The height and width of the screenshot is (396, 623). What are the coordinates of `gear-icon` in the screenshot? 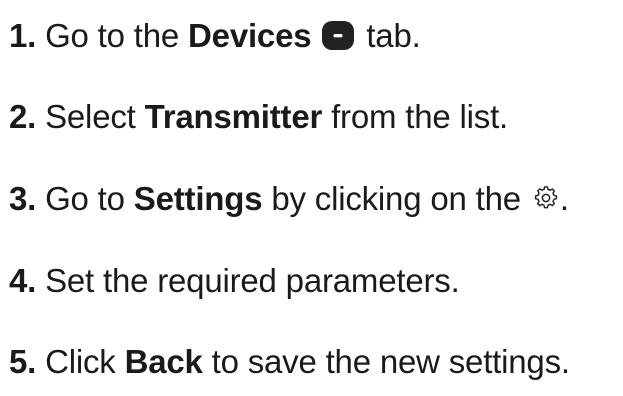 It's located at (546, 198).